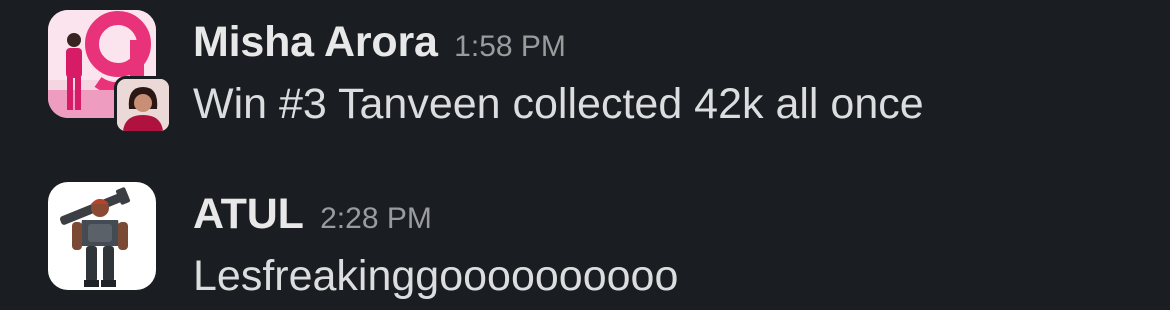 This screenshot has width=1170, height=310. What do you see at coordinates (510, 46) in the screenshot?
I see `timestamp: 1:58 PM` at bounding box center [510, 46].